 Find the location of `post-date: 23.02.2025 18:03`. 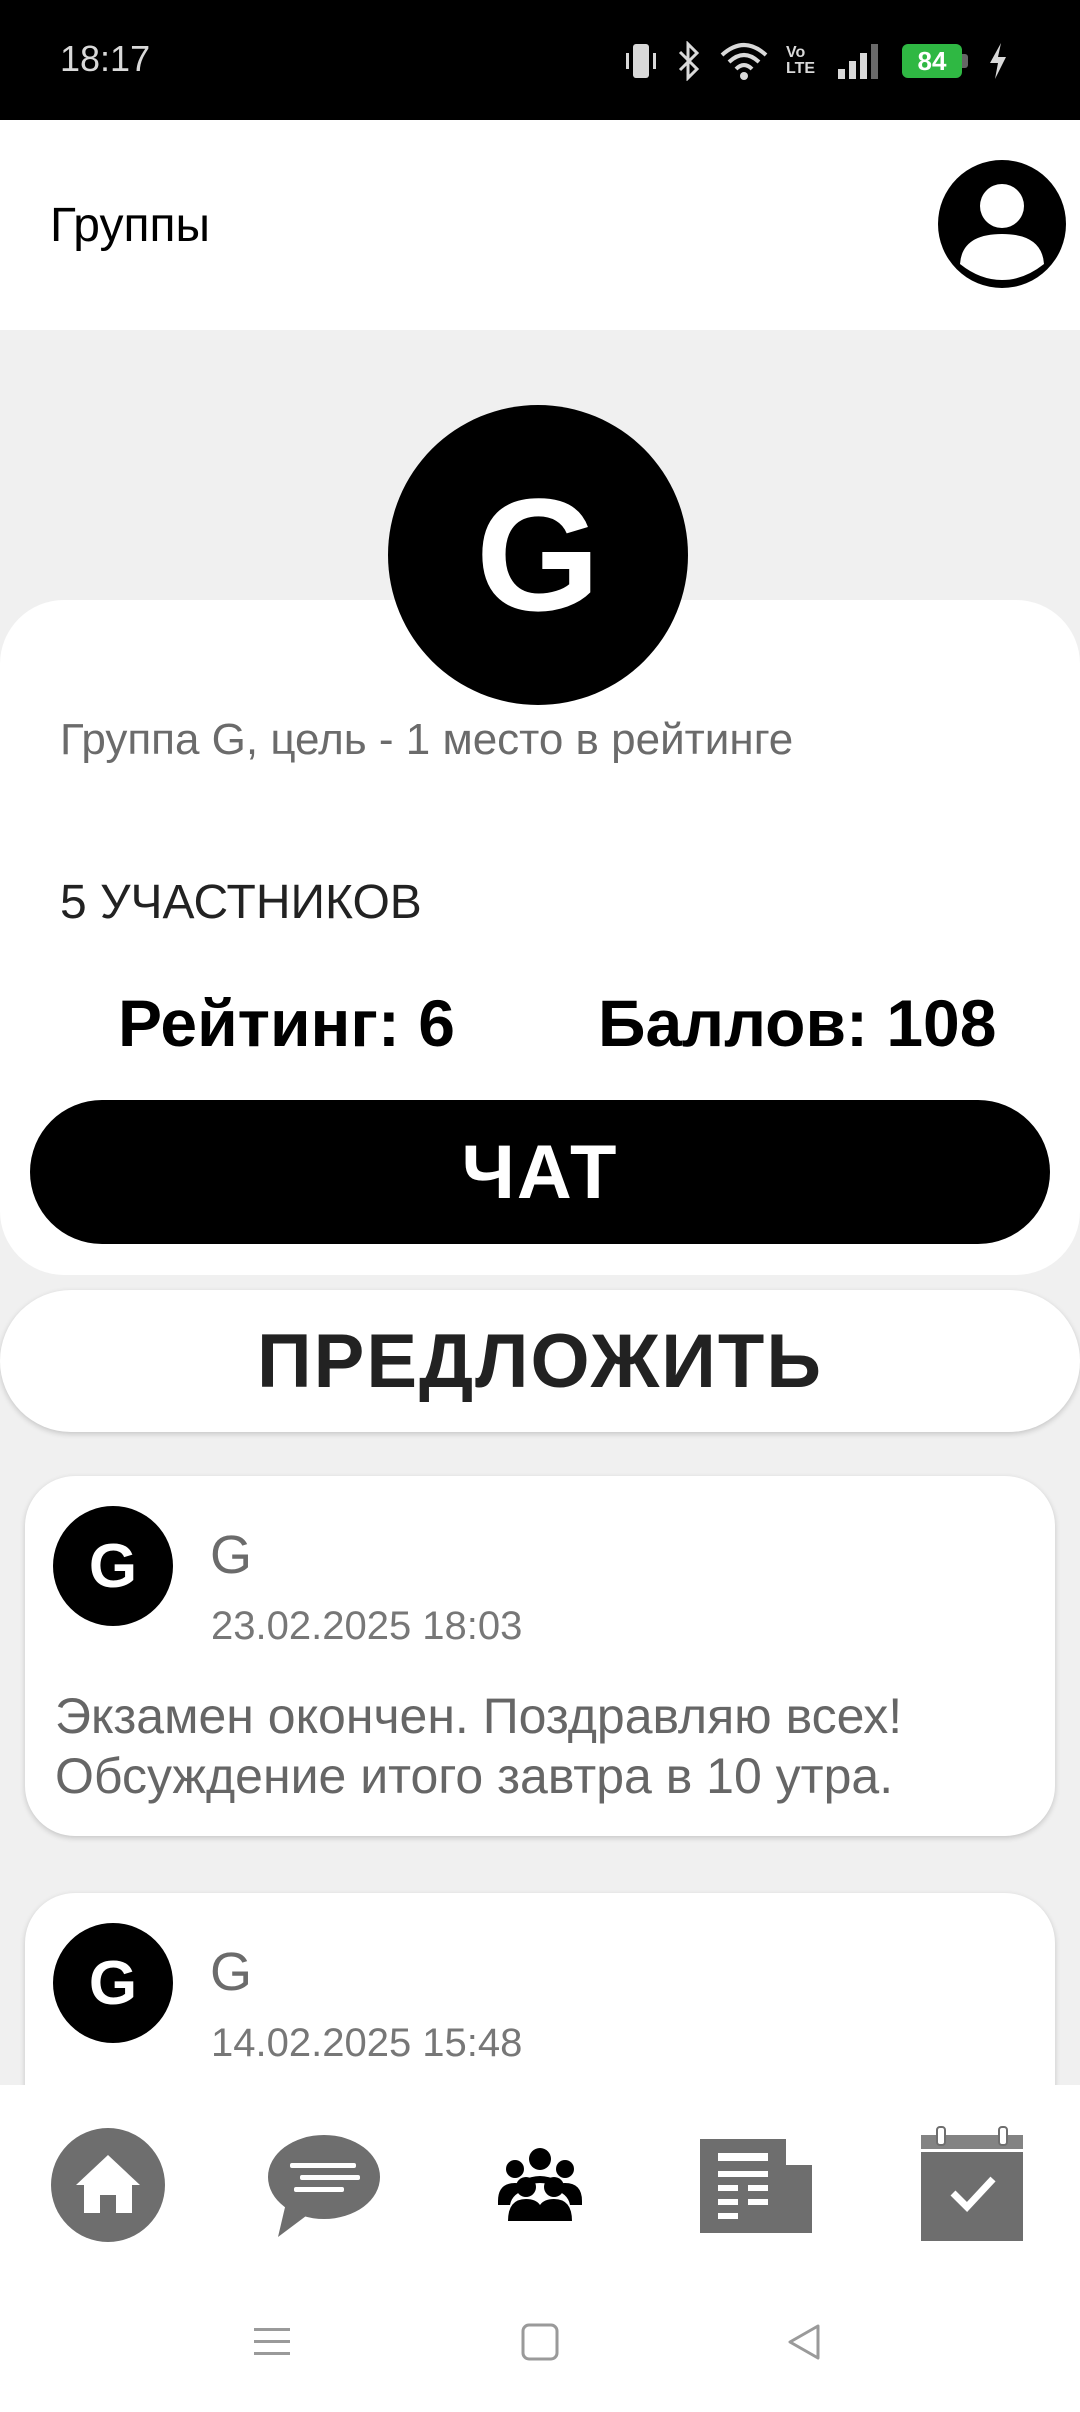

post-date: 23.02.2025 18:03 is located at coordinates (367, 1626).